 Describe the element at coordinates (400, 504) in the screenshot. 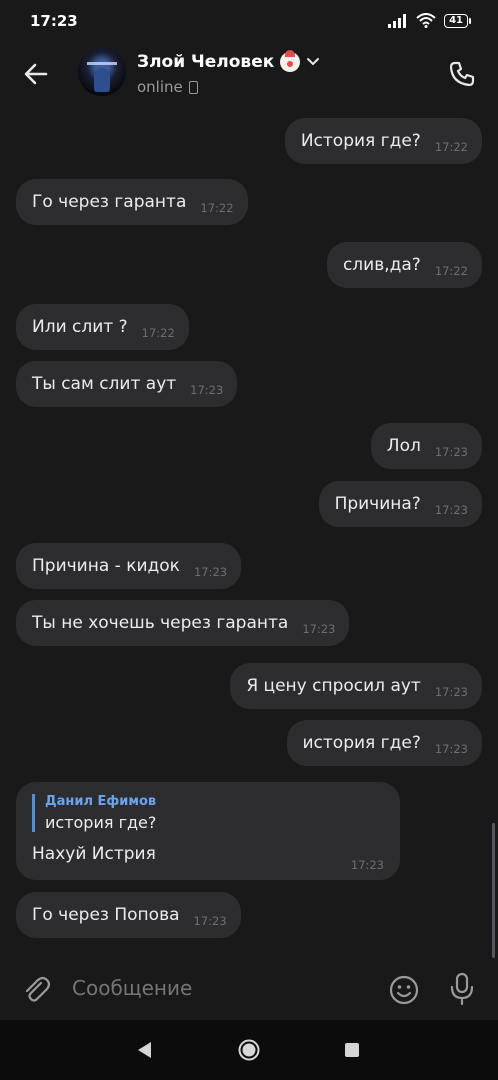

I see `message-bubble-outgoing: Причина? 17:23` at that location.